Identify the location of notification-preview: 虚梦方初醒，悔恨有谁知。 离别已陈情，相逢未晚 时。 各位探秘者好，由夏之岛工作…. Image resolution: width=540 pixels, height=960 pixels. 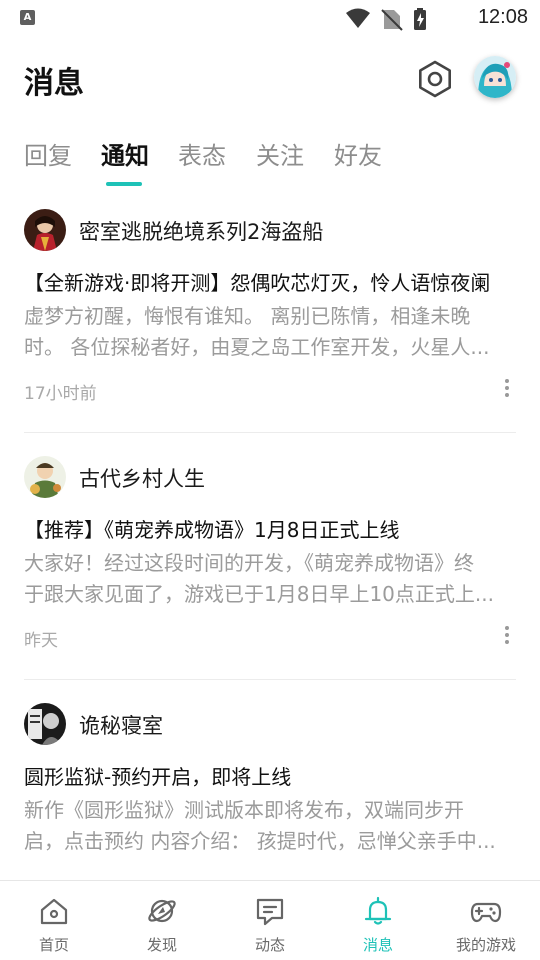
(257, 331).